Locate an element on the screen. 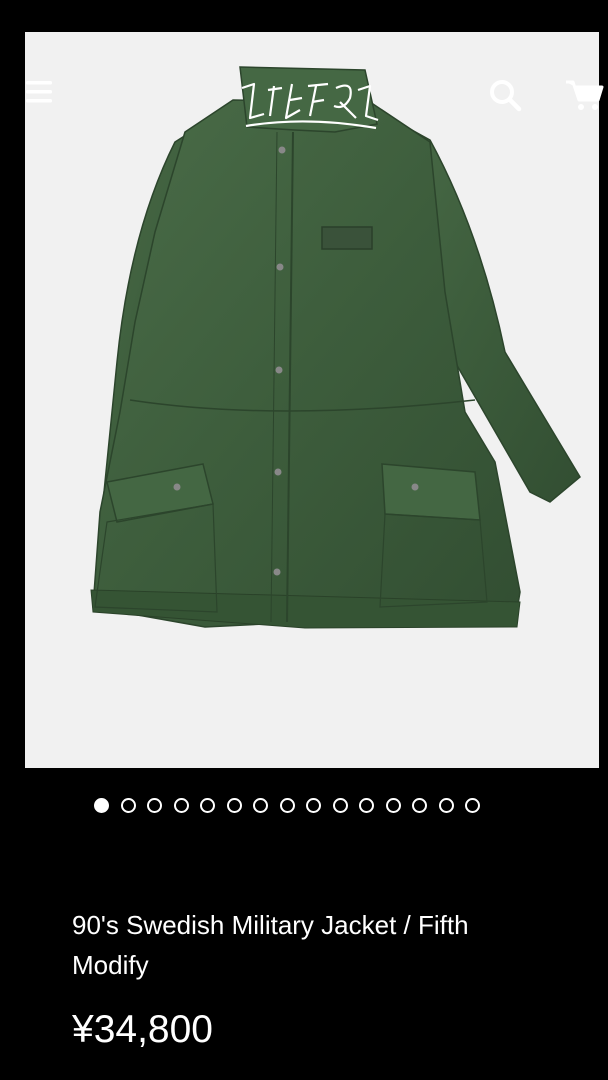 The height and width of the screenshot is (1080, 608). hamburger-menu-icon is located at coordinates (39, 92).